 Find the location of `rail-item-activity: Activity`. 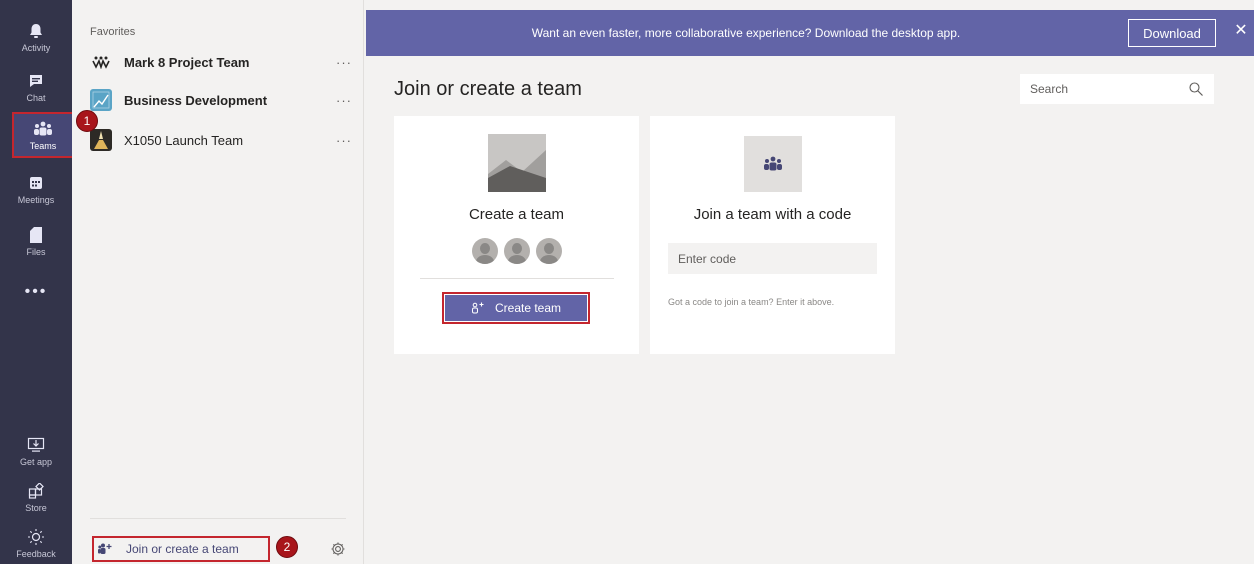

rail-item-activity: Activity is located at coordinates (36, 37).